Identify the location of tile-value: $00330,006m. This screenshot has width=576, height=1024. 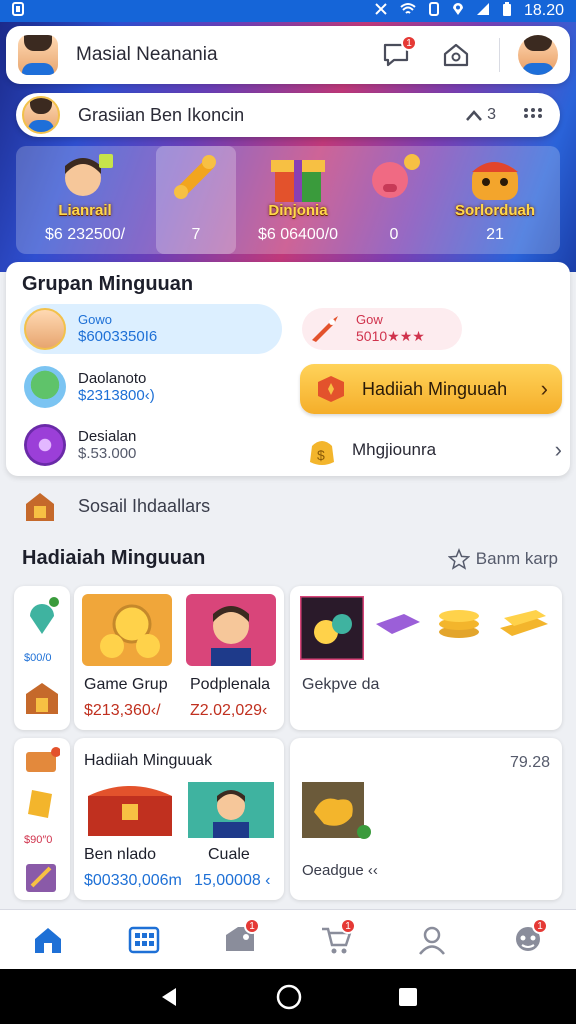
(133, 880).